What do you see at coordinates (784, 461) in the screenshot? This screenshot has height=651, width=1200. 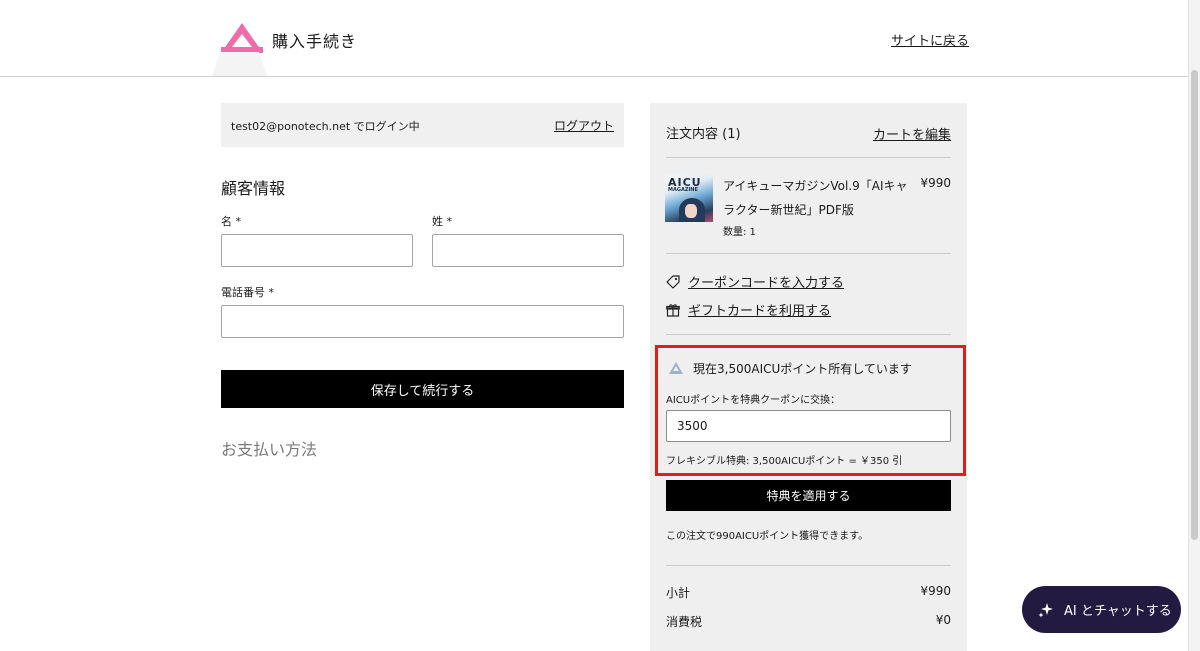 I see `flexible-reward-note: フレキシブル特典: 3,500AICUポイント = ￥350 引` at bounding box center [784, 461].